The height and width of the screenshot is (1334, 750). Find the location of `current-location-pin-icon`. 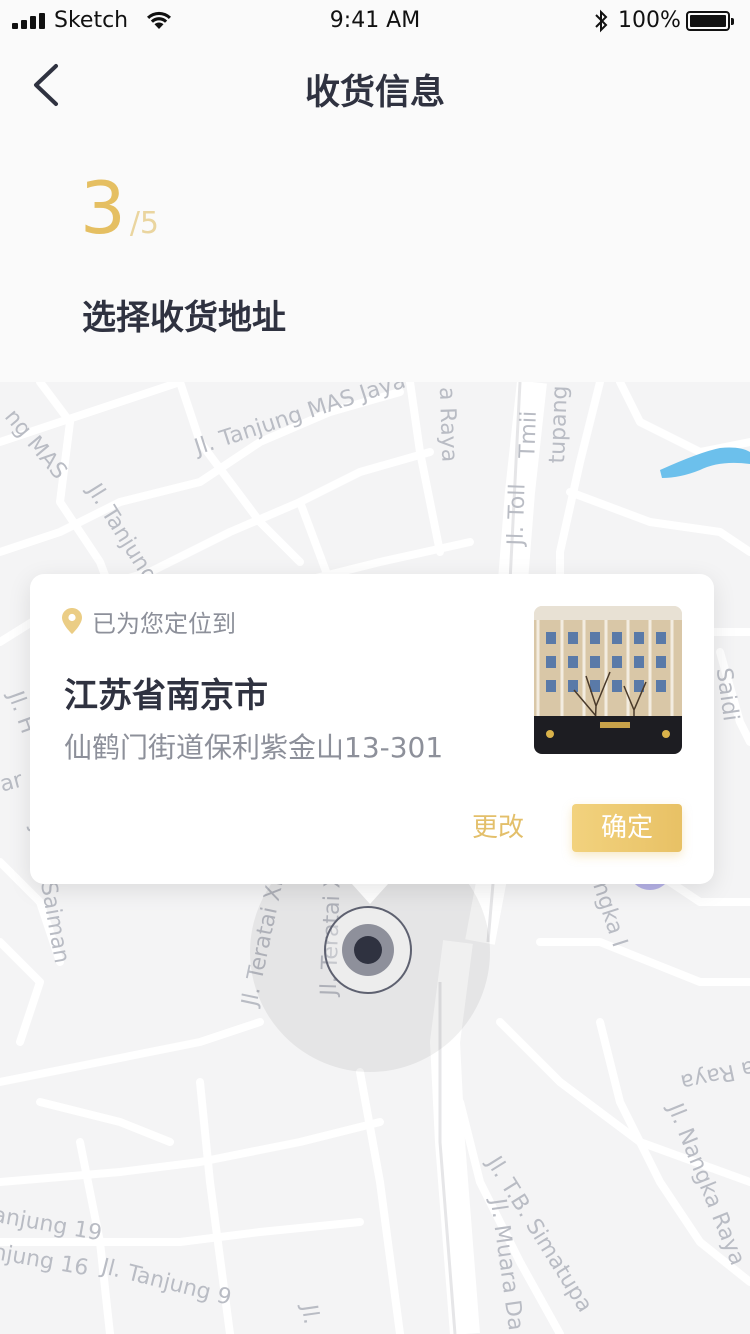

current-location-pin-icon is located at coordinates (368, 950).